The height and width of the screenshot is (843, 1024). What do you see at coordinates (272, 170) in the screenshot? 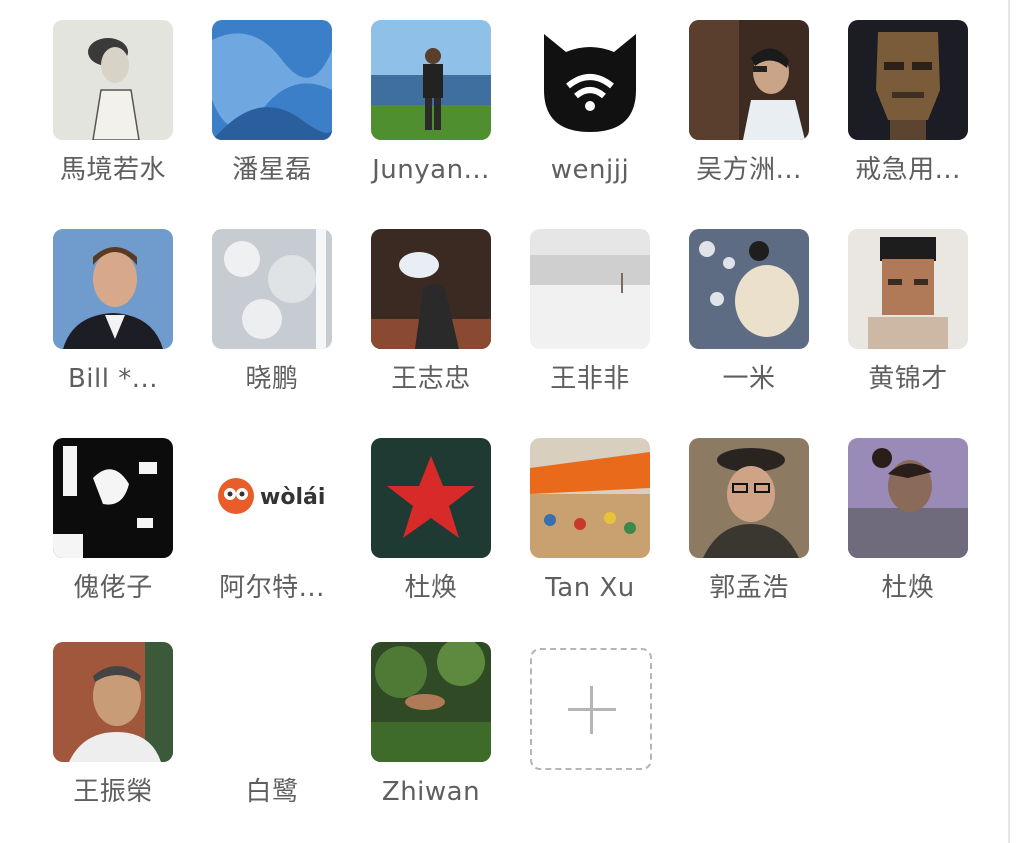
I see `member-name: 潘星磊` at bounding box center [272, 170].